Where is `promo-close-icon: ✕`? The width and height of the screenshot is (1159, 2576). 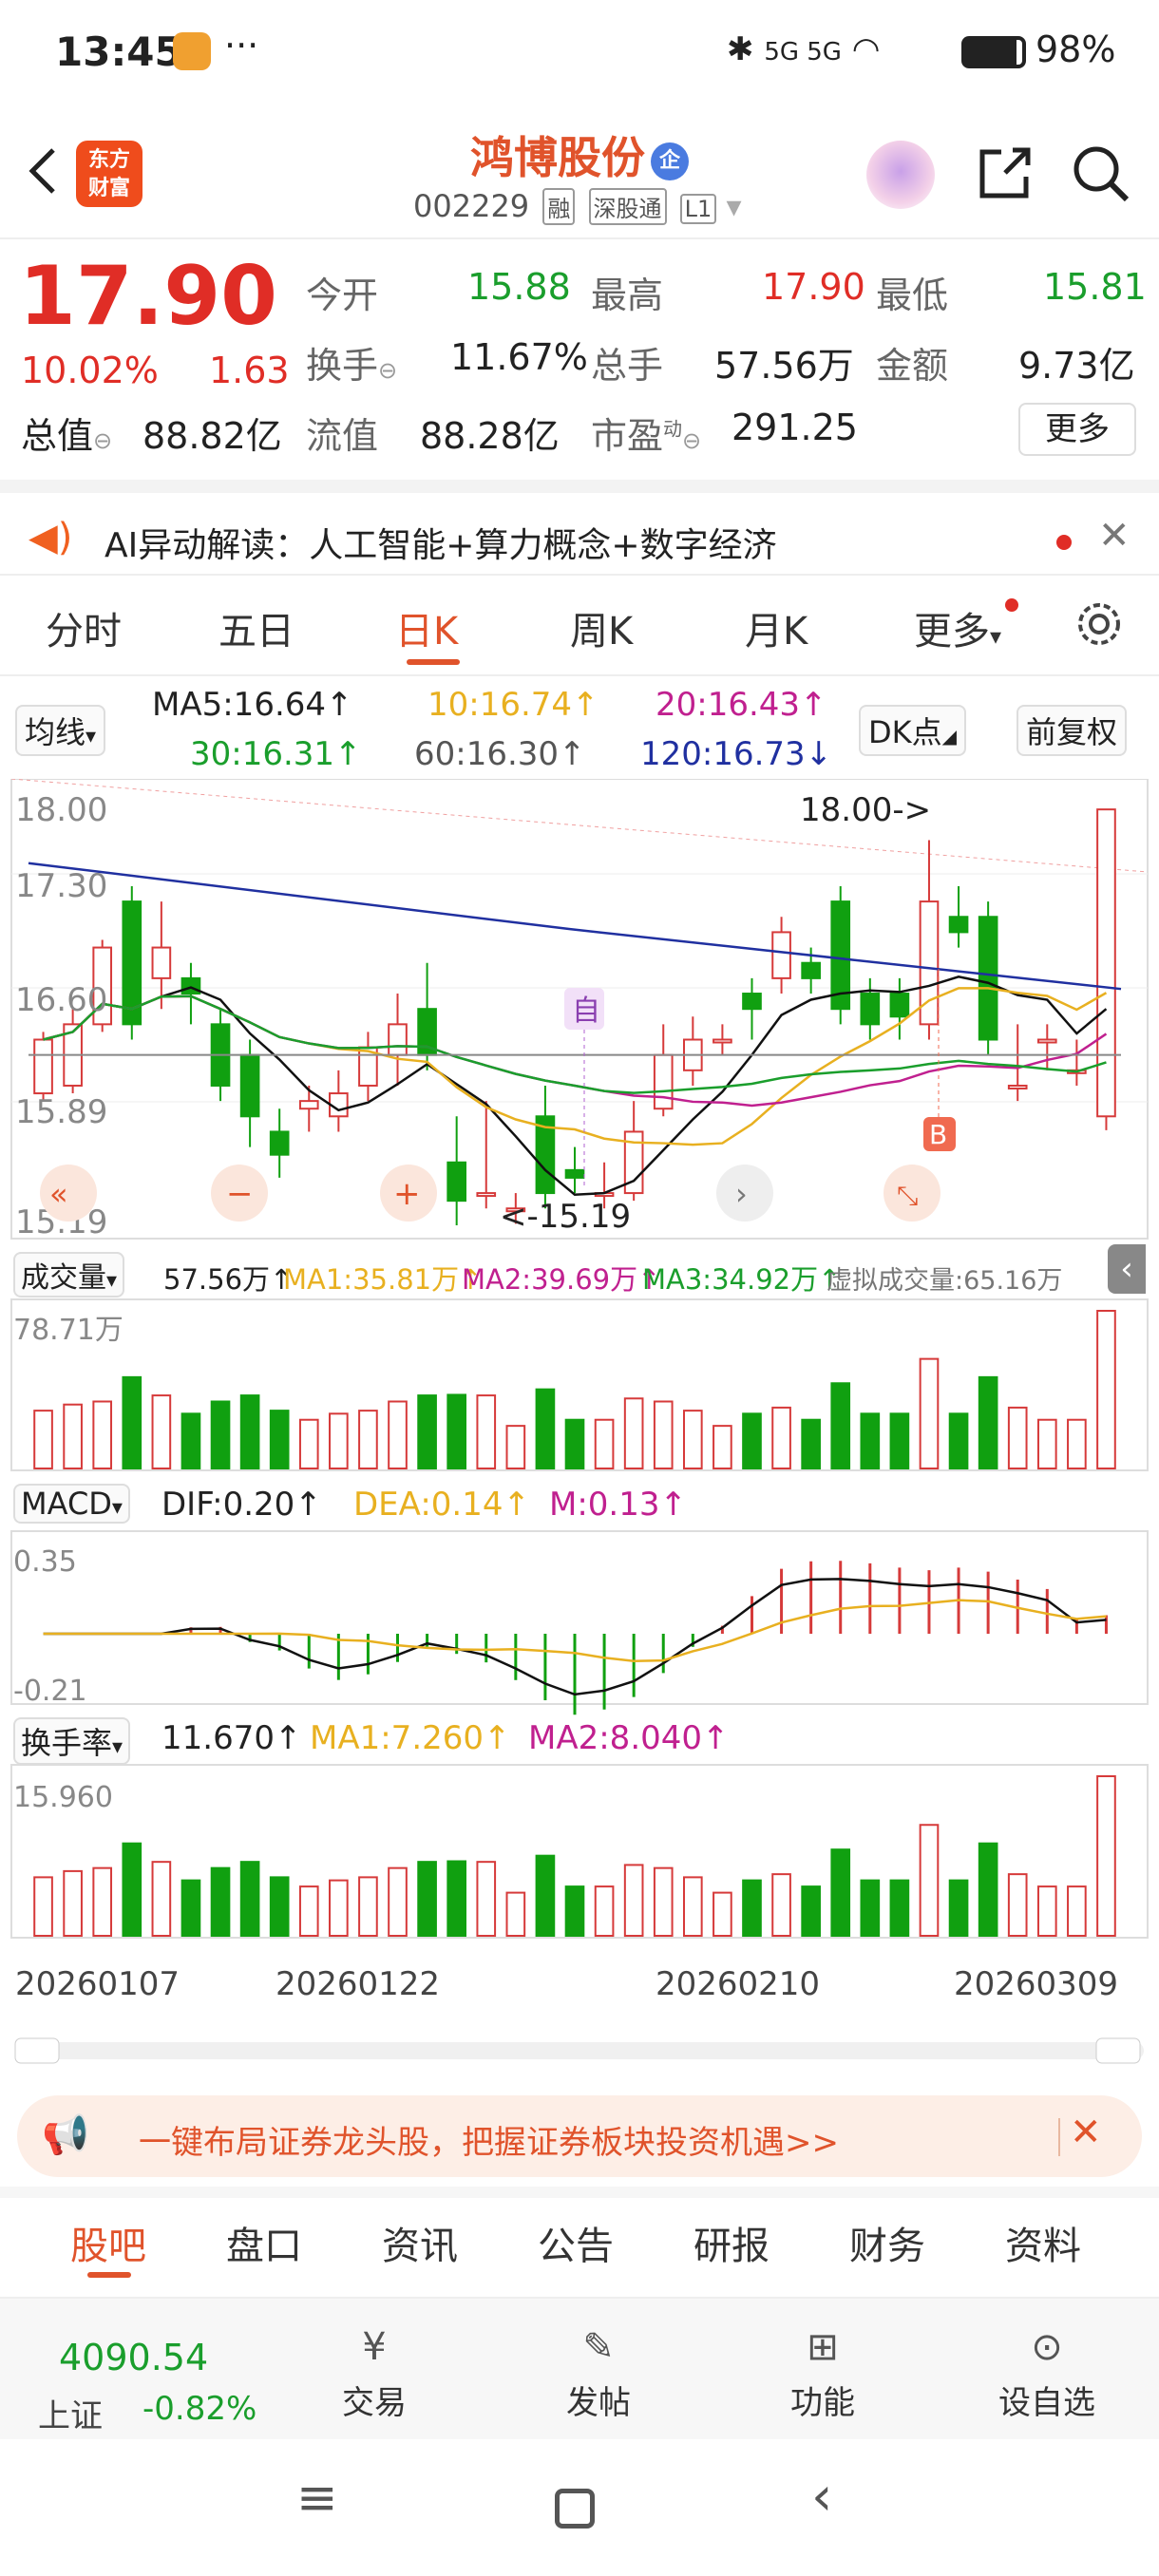 promo-close-icon: ✕ is located at coordinates (1086, 2132).